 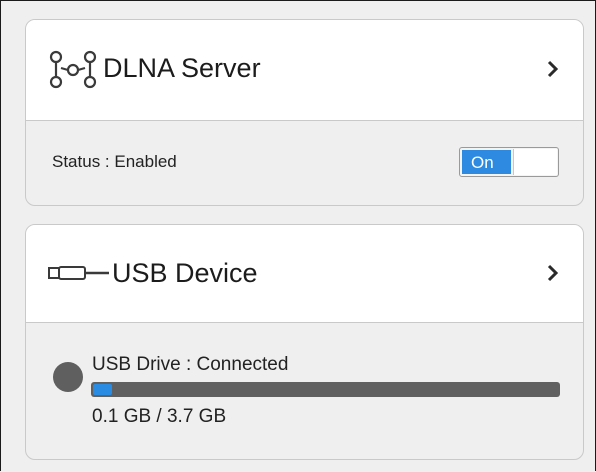 I want to click on network-nodes-icon, so click(x=73, y=72).